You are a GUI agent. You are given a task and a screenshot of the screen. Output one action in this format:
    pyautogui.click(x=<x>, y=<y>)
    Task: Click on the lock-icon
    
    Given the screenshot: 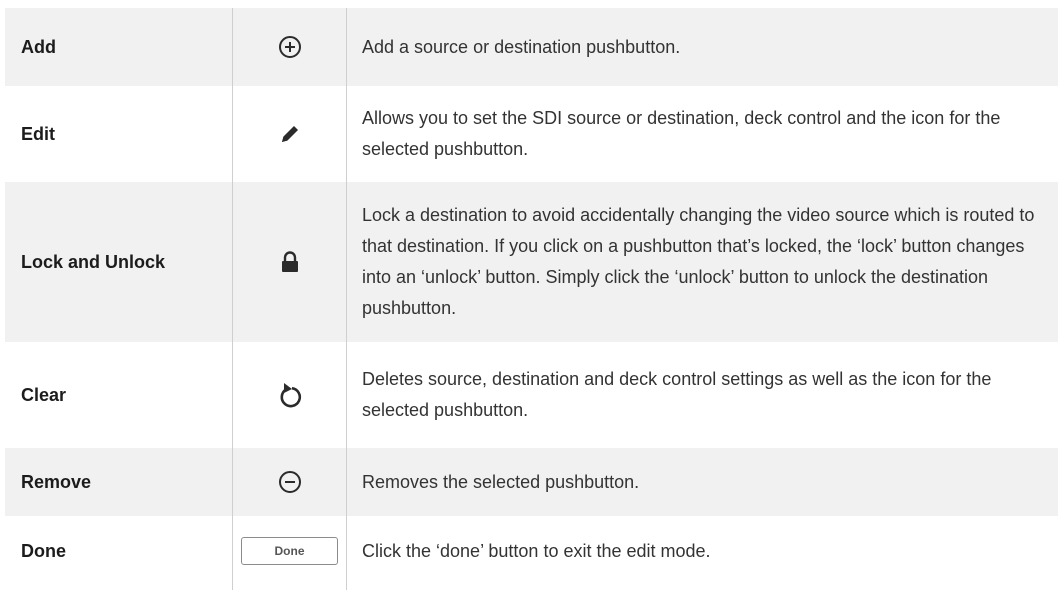 What is the action you would take?
    pyautogui.click(x=290, y=262)
    